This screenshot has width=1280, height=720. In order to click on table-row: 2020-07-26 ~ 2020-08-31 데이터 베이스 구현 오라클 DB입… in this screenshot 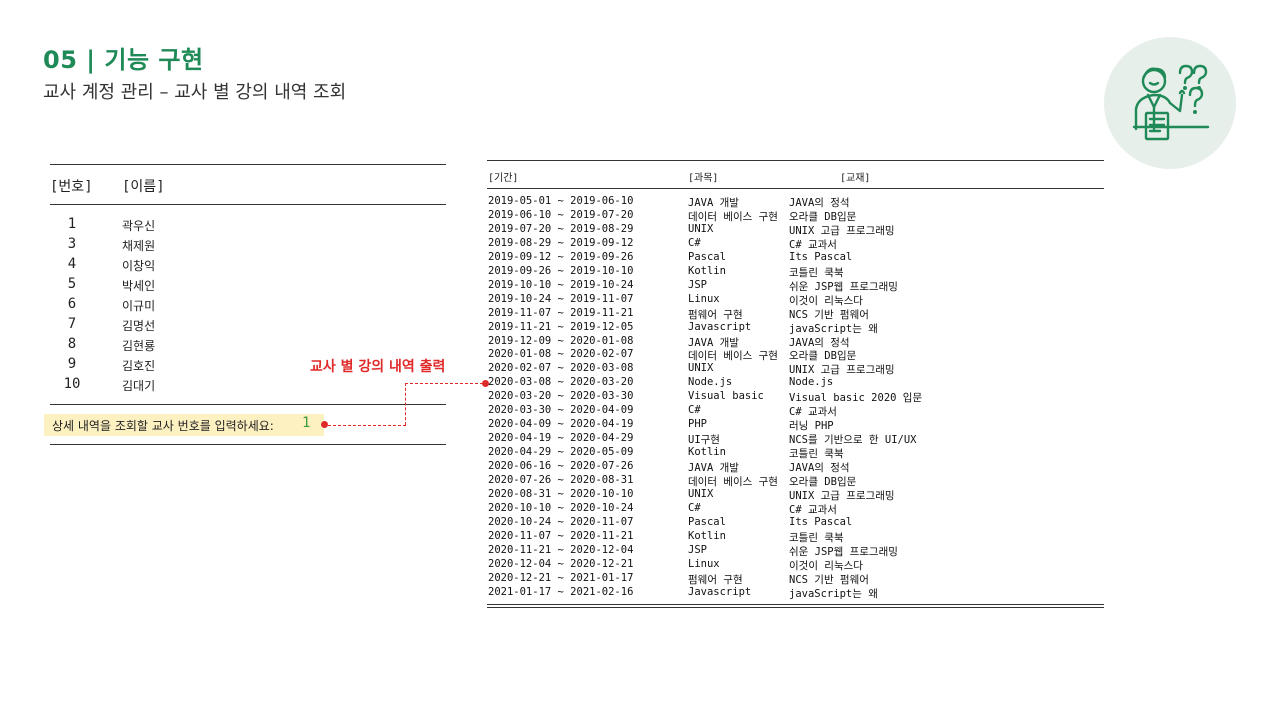, I will do `click(428, 481)`.